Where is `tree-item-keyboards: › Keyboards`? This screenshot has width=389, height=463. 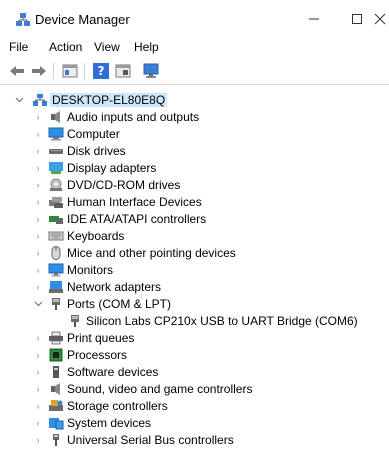
tree-item-keyboards: › Keyboards is located at coordinates (194, 235).